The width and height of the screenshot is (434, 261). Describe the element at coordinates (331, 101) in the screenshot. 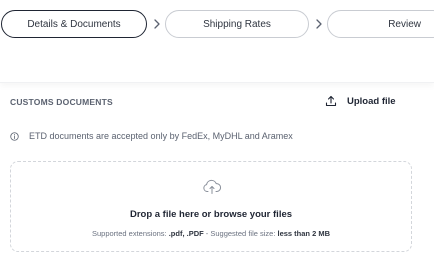

I see `upload-icon` at that location.